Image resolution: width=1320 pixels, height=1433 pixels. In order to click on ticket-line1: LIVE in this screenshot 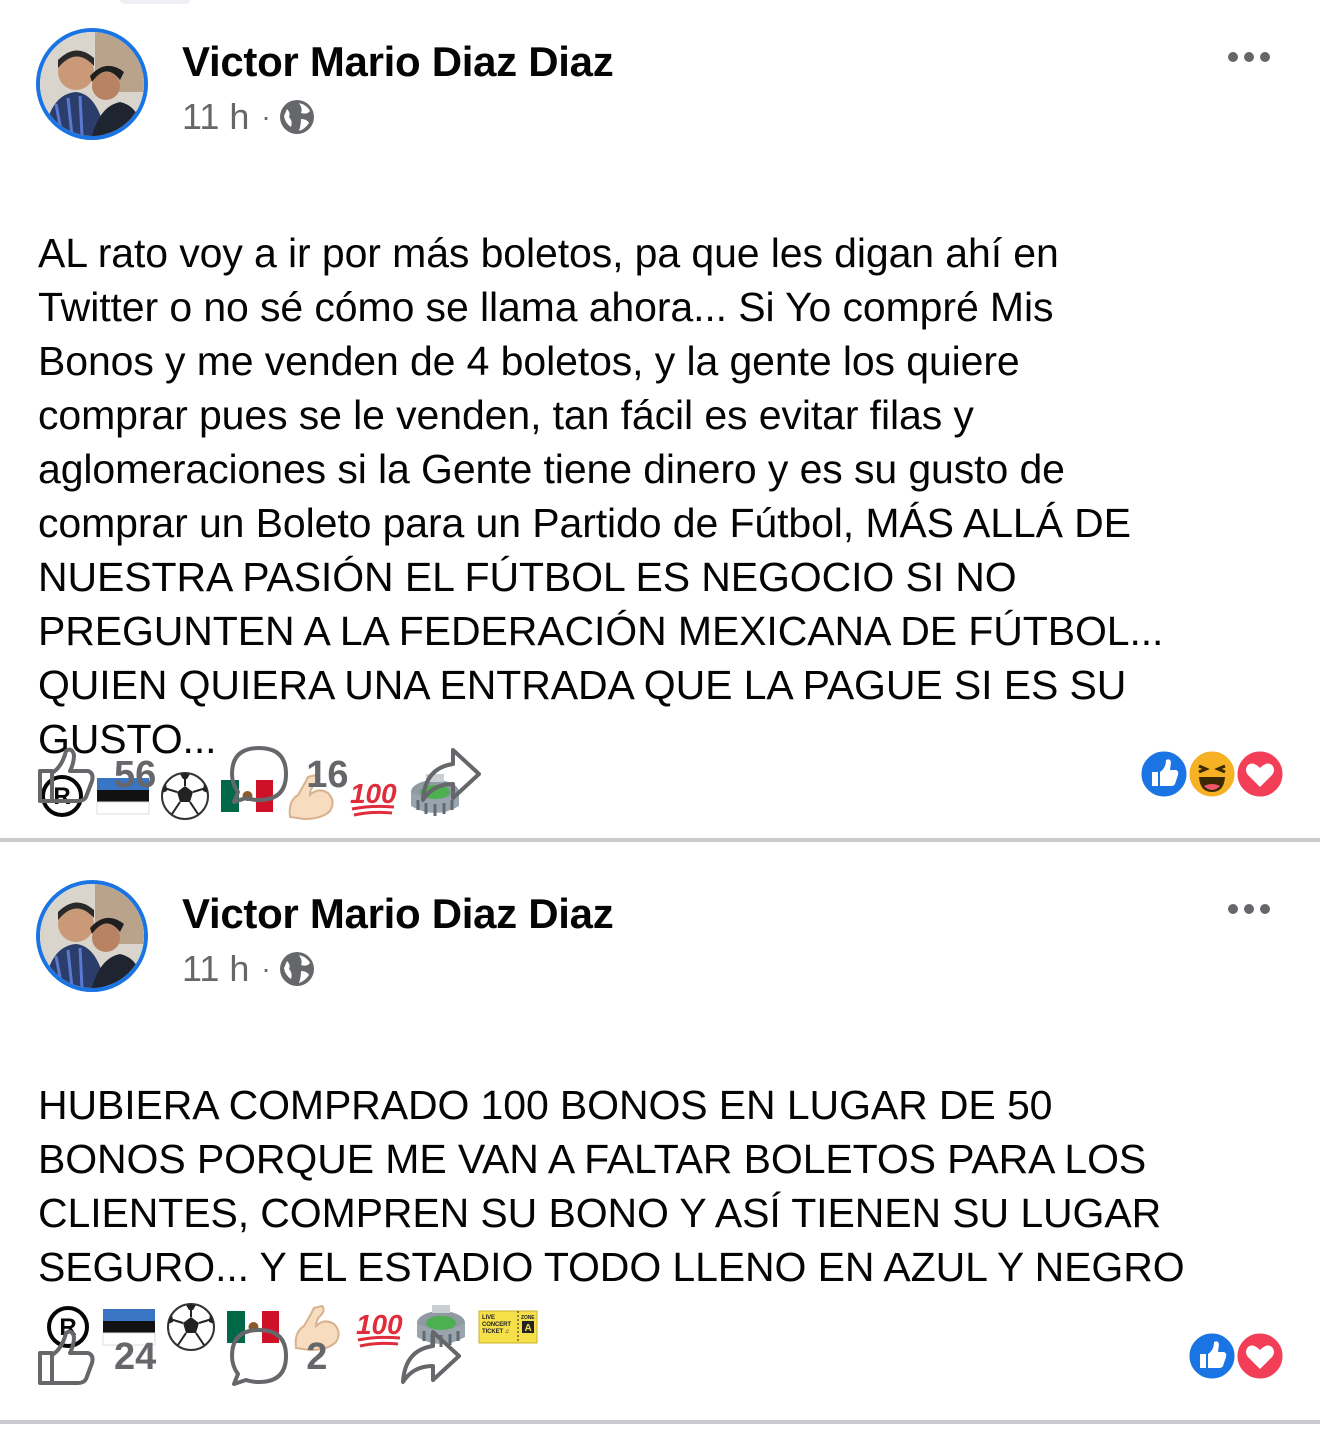, I will do `click(488, 1318)`.